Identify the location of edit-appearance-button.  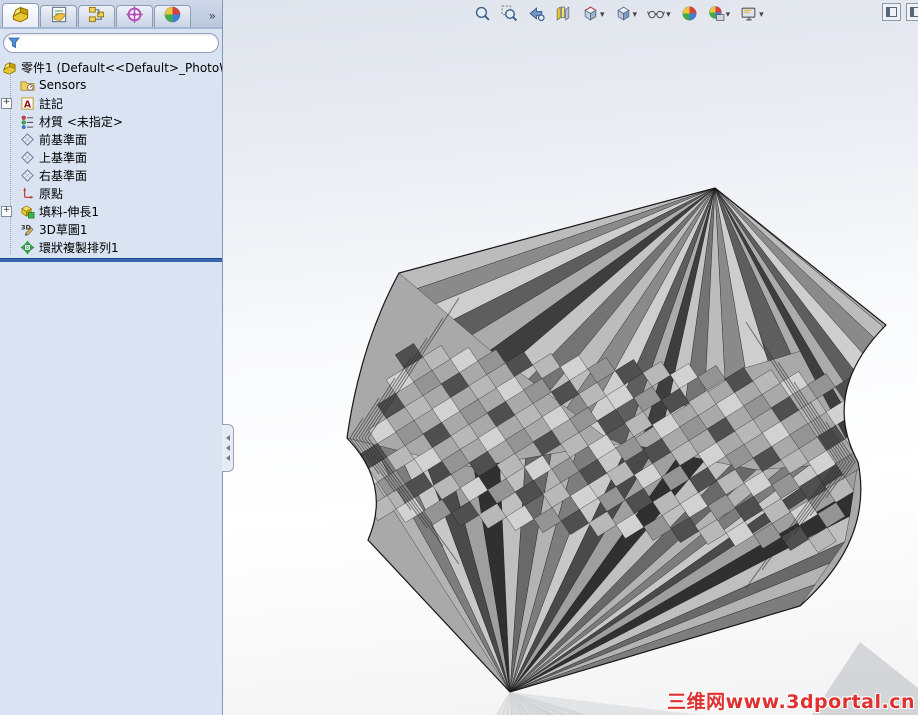
(689, 15).